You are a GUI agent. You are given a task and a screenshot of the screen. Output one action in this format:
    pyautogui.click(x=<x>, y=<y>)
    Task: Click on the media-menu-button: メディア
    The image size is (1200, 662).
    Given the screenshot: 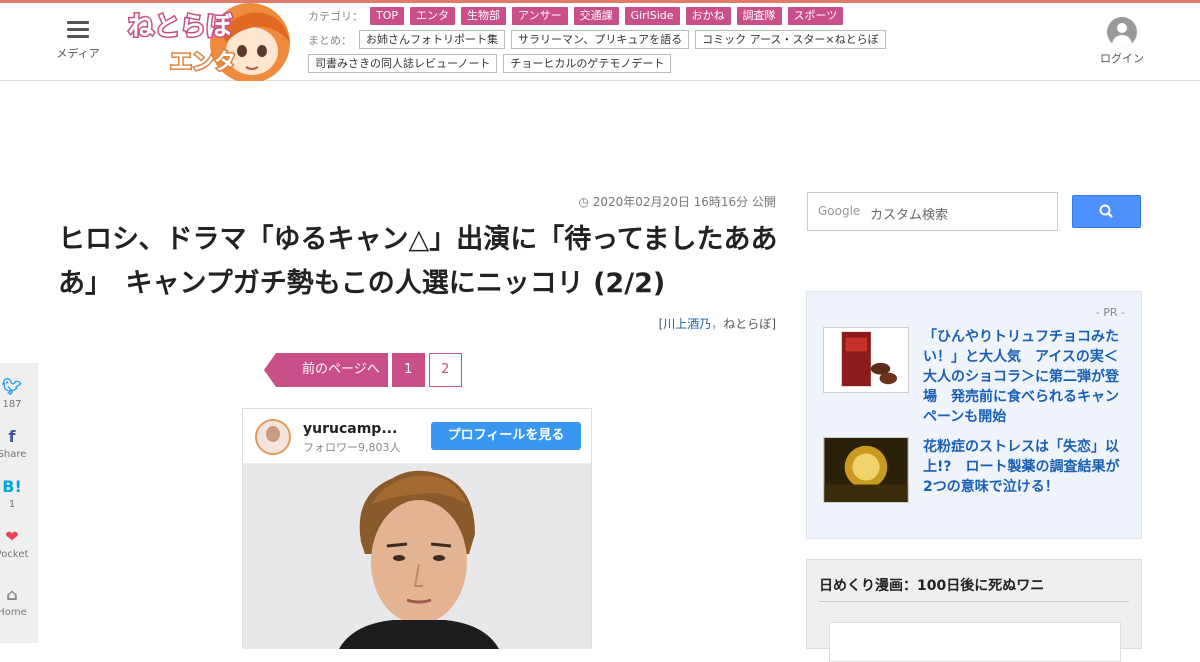 What is the action you would take?
    pyautogui.click(x=78, y=41)
    